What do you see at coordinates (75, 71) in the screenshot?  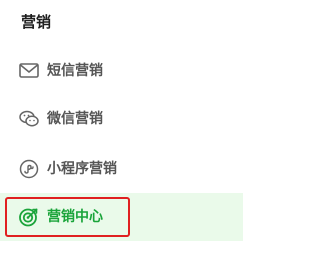 I see `sidebar-item-label: 短信营销` at bounding box center [75, 71].